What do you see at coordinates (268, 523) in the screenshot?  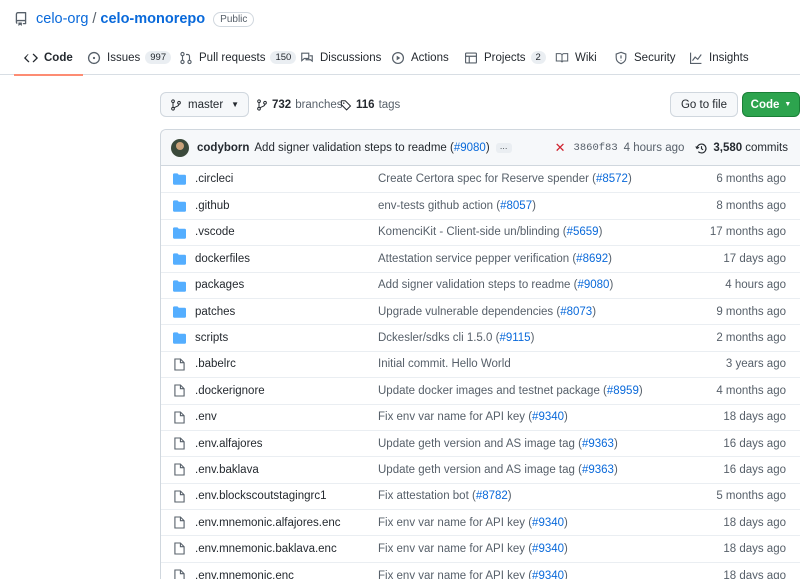 I see `file-name-link: .env.mnemonic.alfajores.enc` at bounding box center [268, 523].